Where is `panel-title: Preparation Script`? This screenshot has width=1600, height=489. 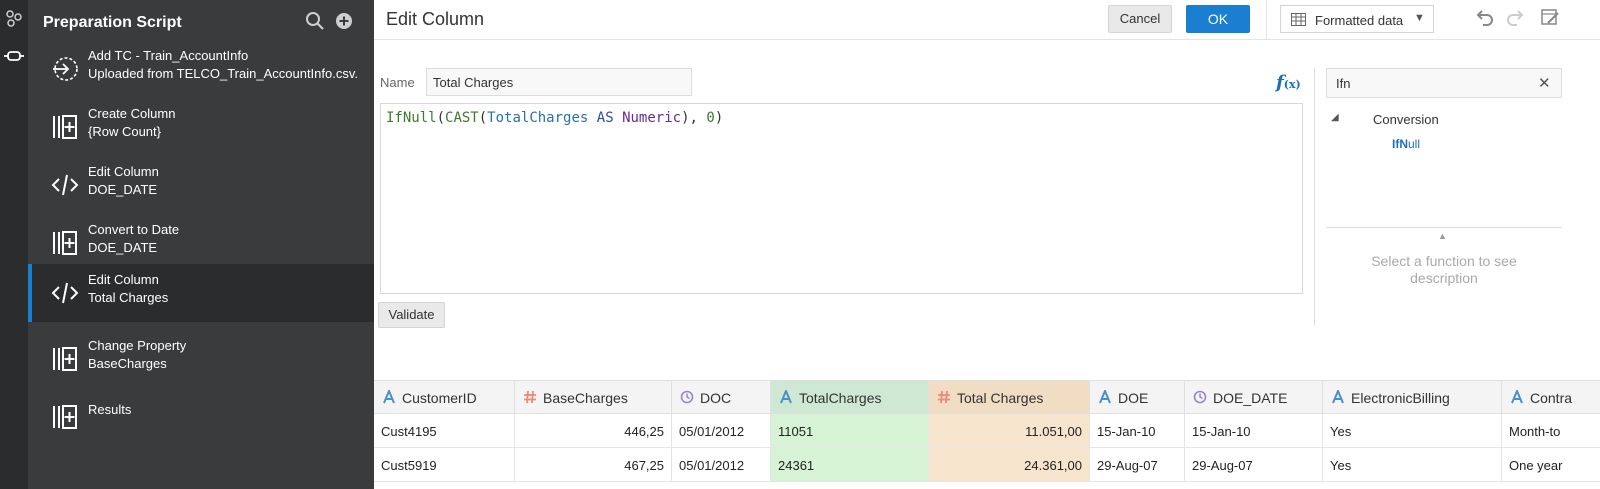
panel-title: Preparation Script is located at coordinates (112, 22).